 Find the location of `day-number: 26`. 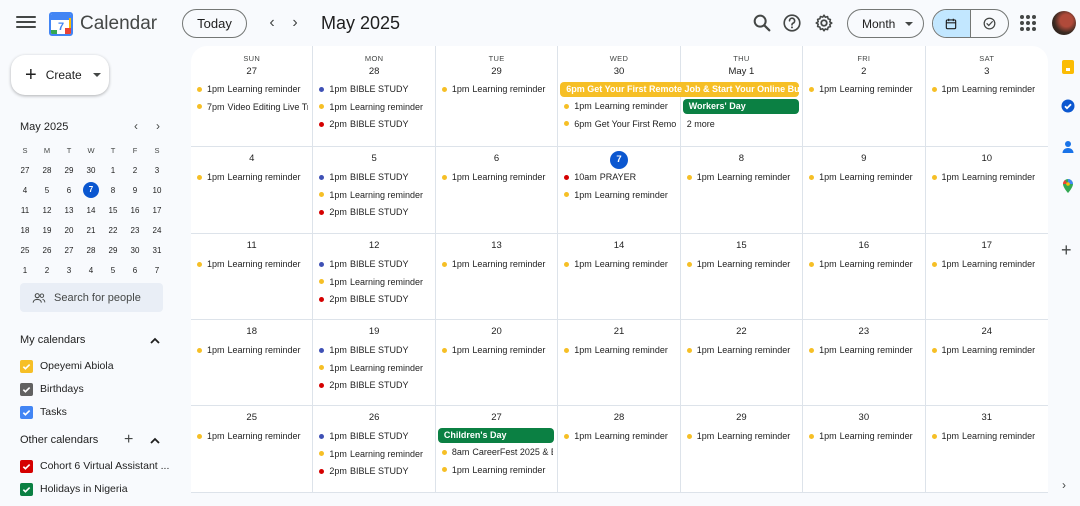

day-number: 26 is located at coordinates (373, 417).